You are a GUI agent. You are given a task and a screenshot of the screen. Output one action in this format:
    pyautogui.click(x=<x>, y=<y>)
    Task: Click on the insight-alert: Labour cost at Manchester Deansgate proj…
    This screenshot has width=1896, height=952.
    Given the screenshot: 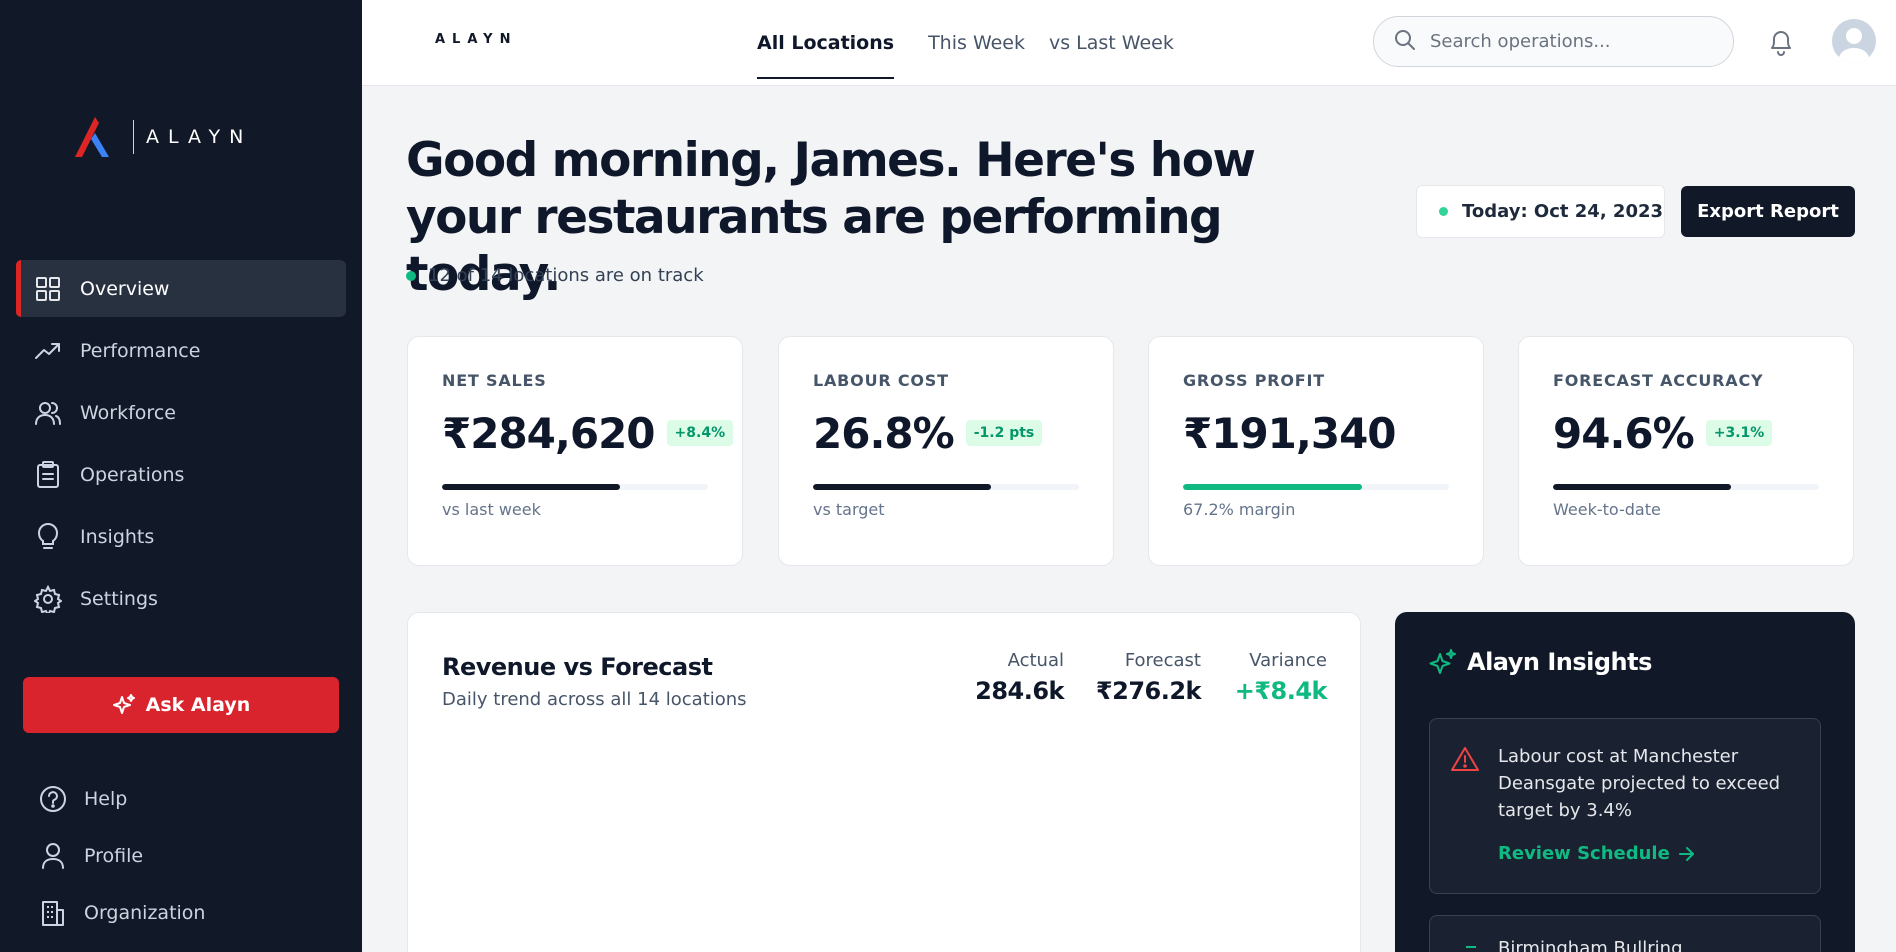 What is the action you would take?
    pyautogui.click(x=1625, y=806)
    